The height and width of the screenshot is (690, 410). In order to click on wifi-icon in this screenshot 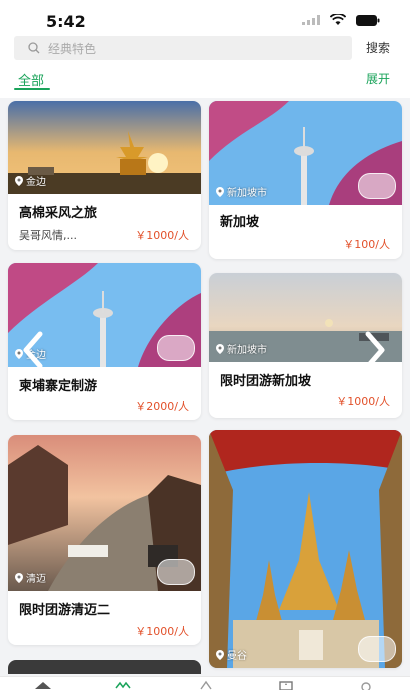, I will do `click(338, 19)`.